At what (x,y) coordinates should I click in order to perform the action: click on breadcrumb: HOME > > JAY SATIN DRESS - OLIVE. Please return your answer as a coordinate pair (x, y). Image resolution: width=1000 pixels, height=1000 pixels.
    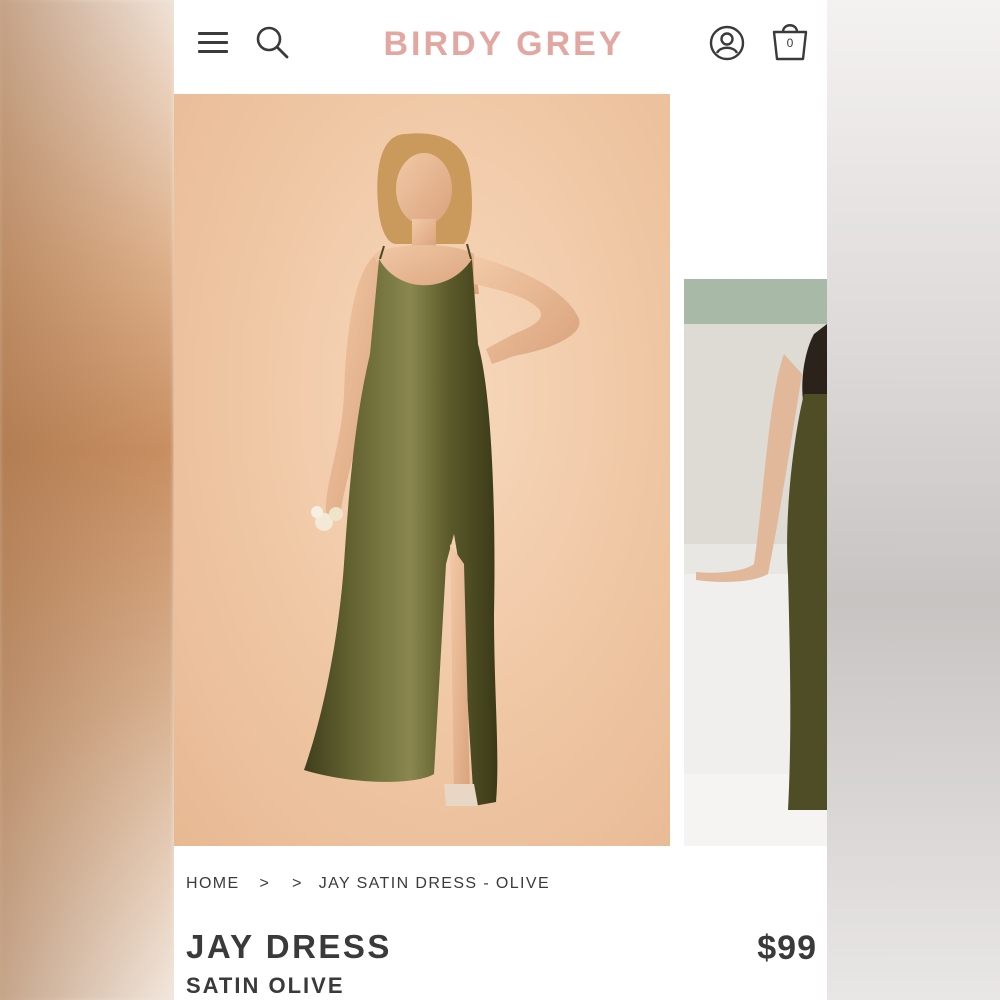
    Looking at the image, I should click on (368, 884).